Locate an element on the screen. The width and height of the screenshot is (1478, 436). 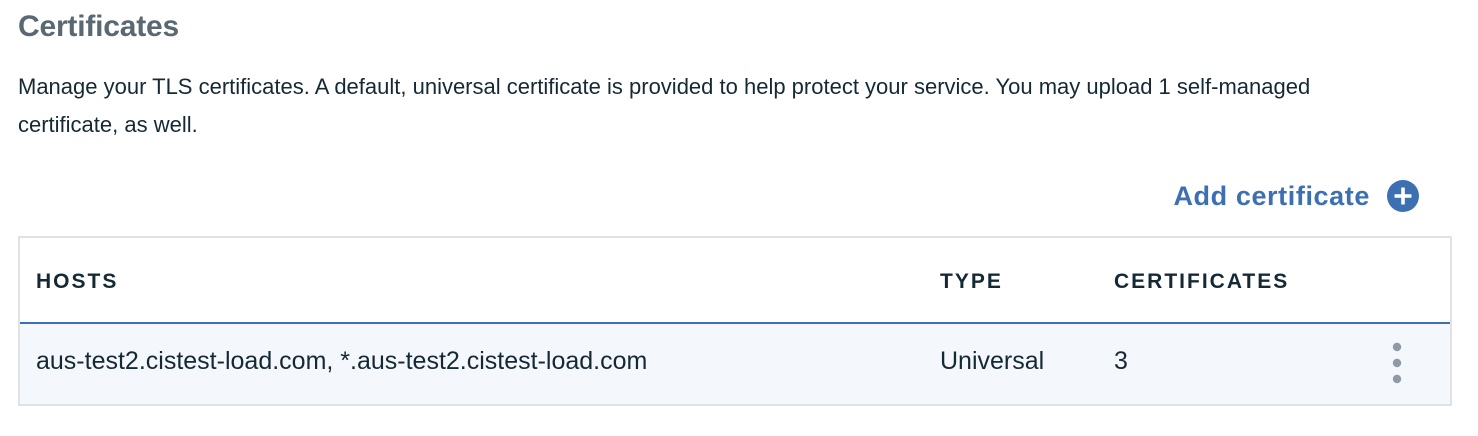
column-header-type: TYPE is located at coordinates (971, 281).